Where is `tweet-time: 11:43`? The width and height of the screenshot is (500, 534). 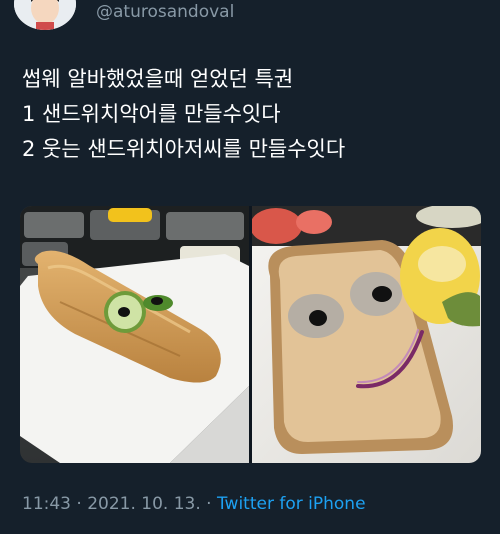 tweet-time: 11:43 is located at coordinates (46, 504).